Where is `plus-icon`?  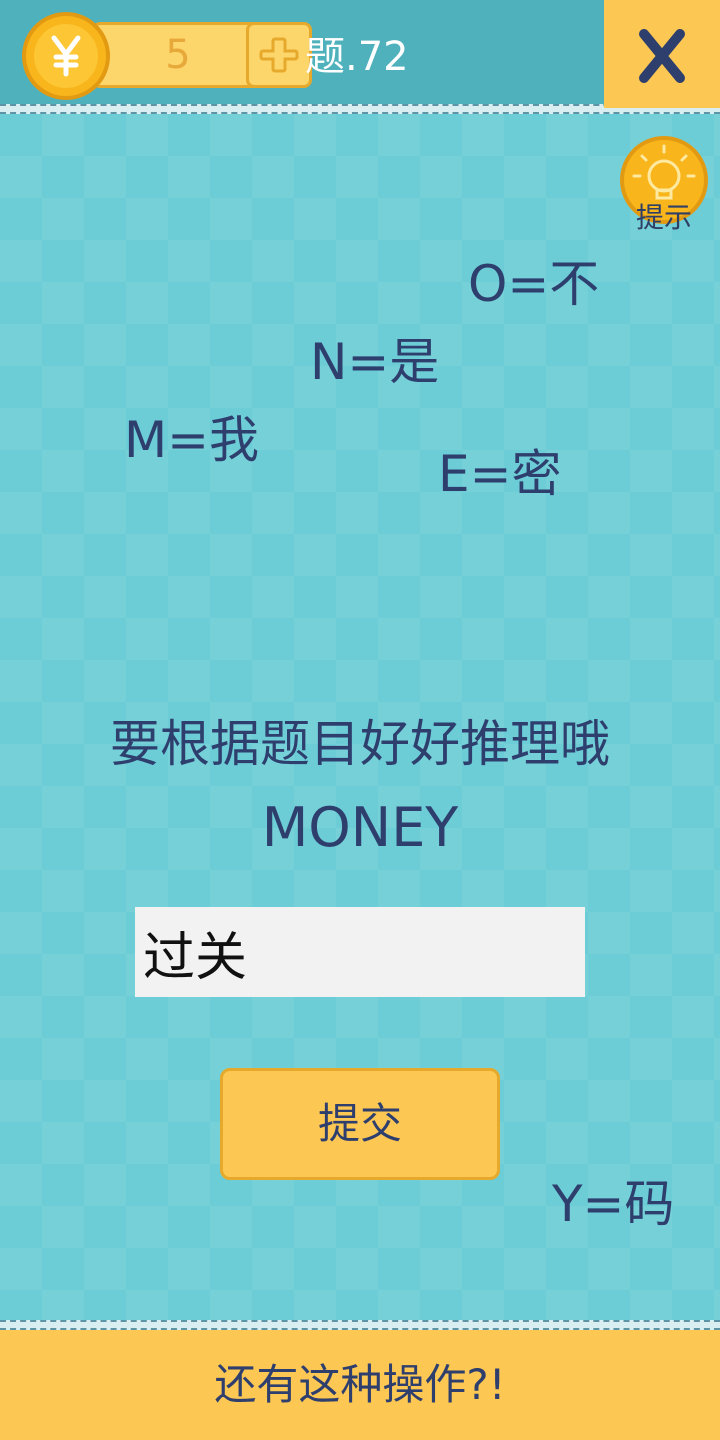 plus-icon is located at coordinates (279, 55).